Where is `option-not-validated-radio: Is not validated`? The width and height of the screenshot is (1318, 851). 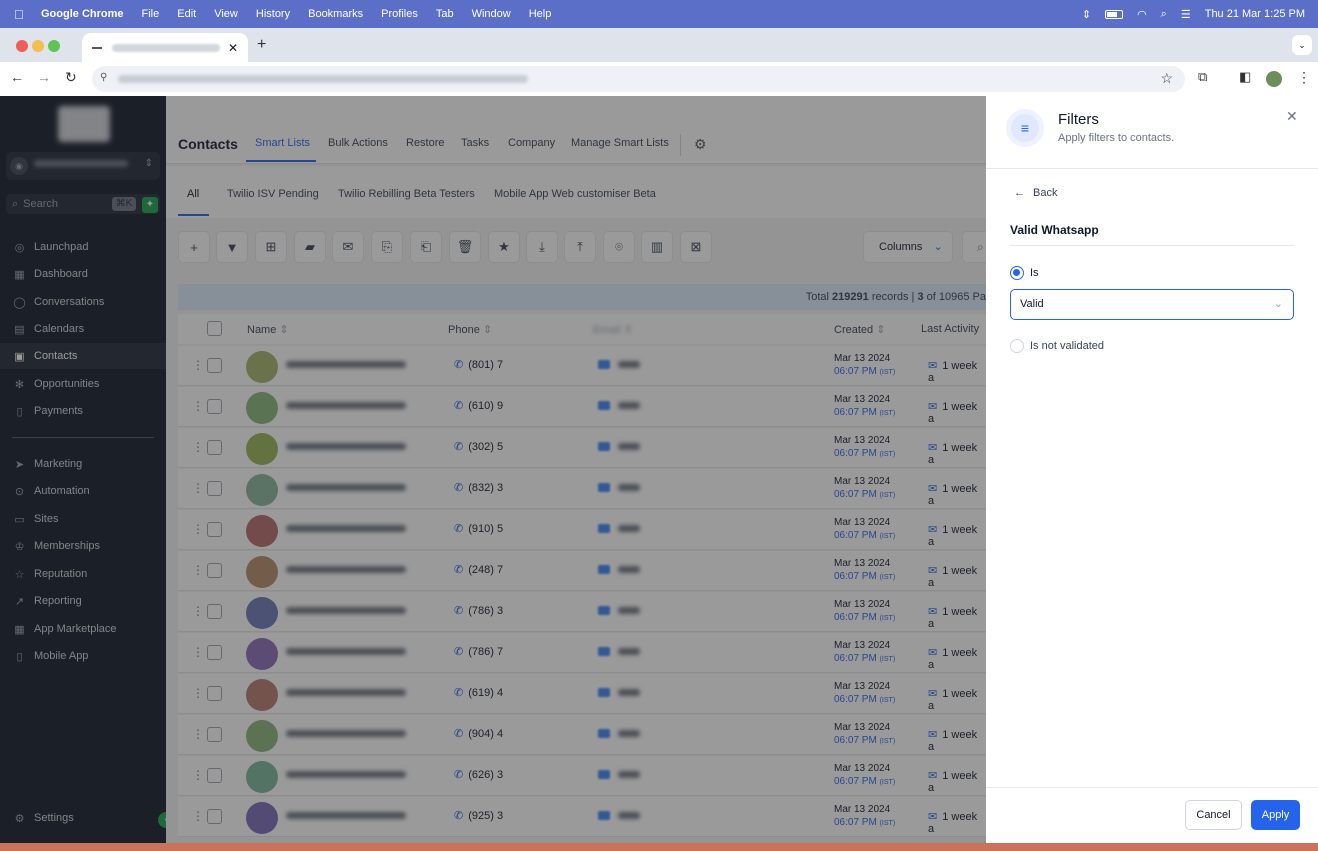
option-not-validated-radio: Is not validated is located at coordinates (1057, 346).